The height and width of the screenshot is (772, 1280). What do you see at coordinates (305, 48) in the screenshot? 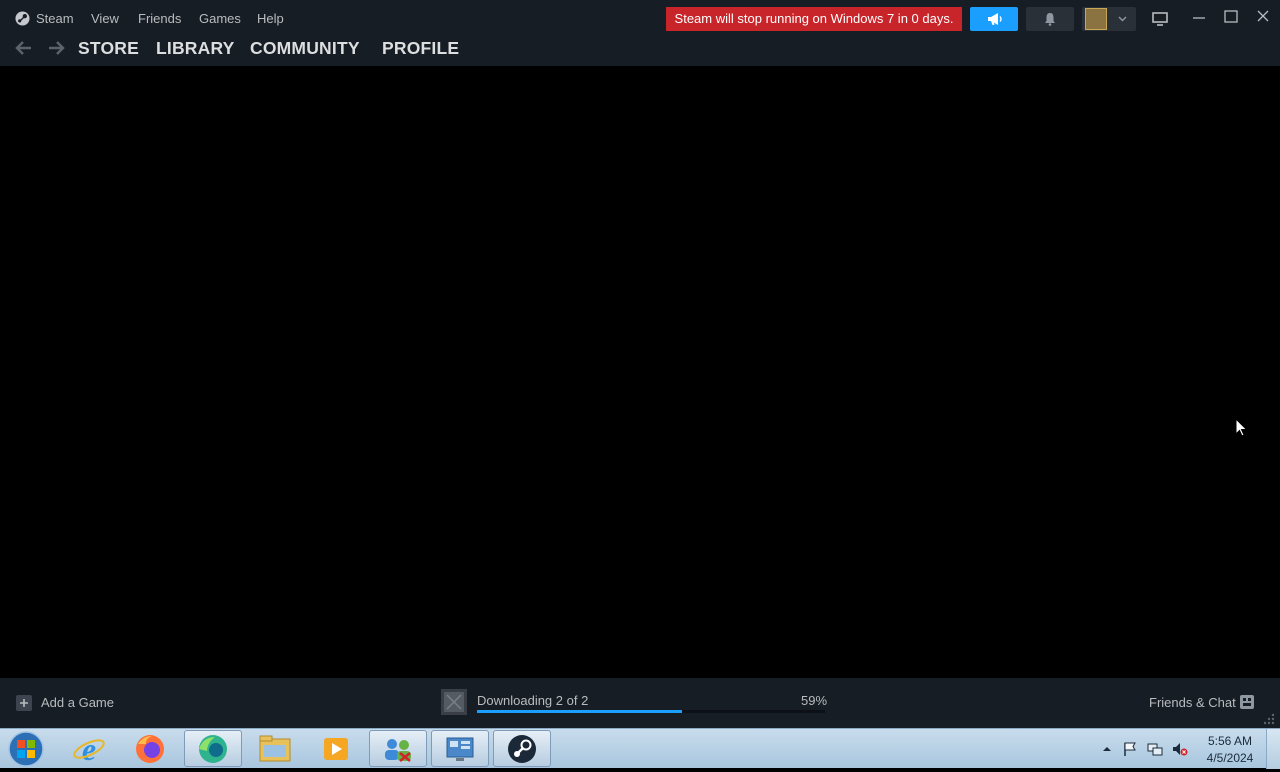
I see `nav-community: COMMUNITY` at bounding box center [305, 48].